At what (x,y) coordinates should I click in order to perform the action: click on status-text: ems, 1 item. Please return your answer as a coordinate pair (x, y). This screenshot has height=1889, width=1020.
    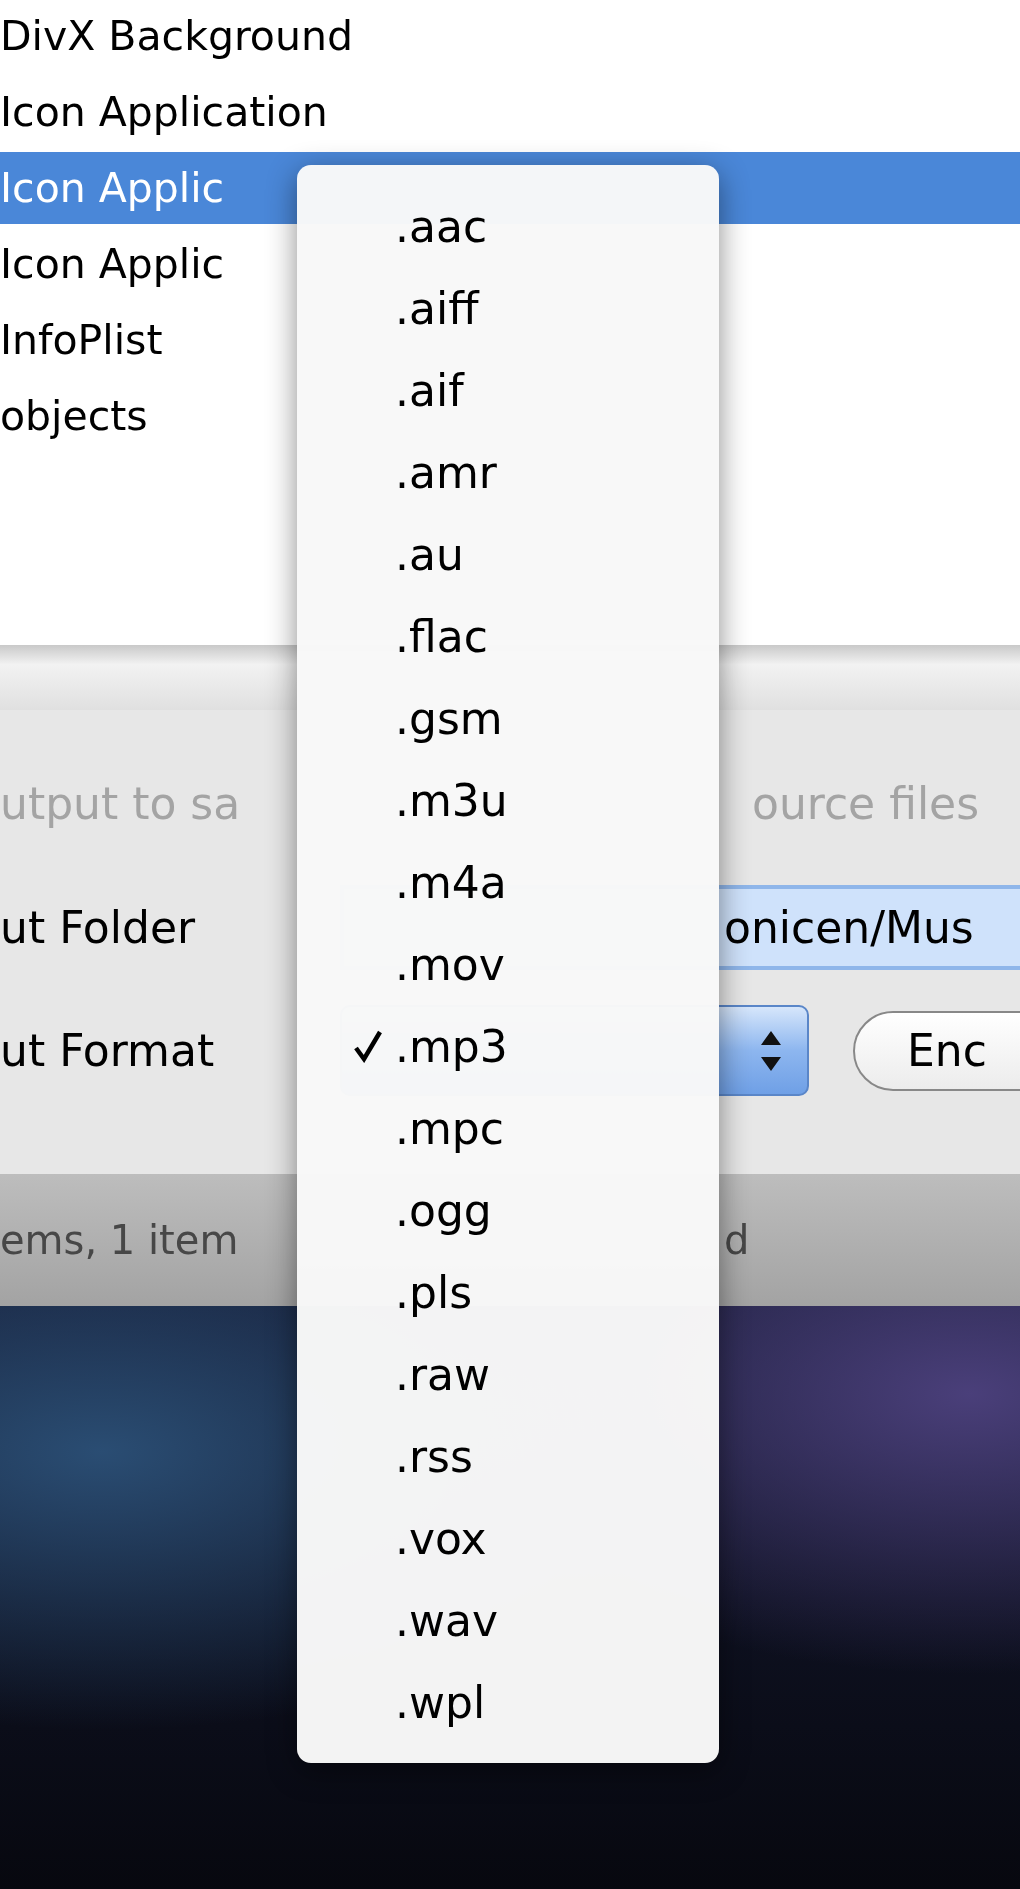
    Looking at the image, I should click on (119, 1240).